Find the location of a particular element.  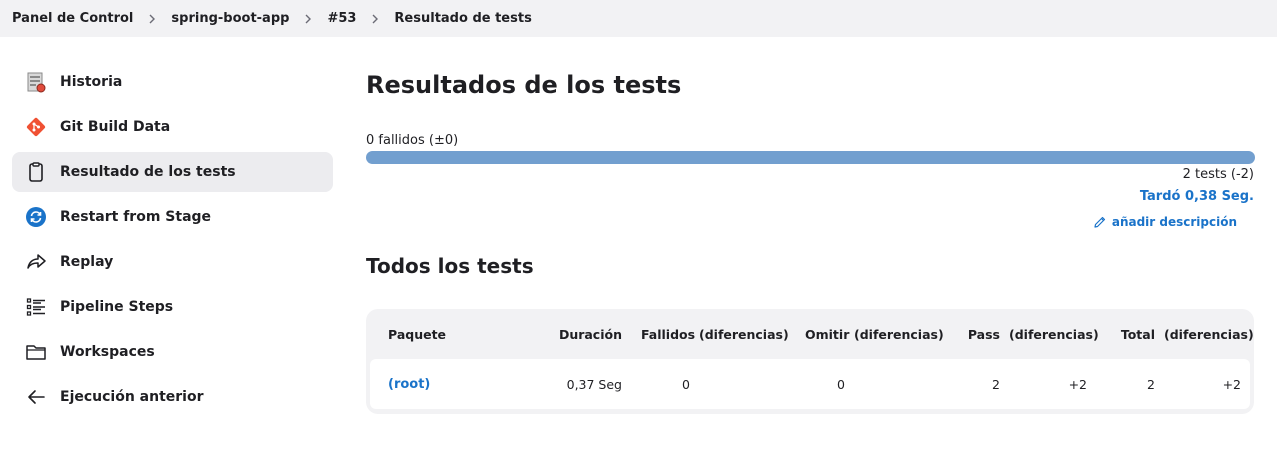

sidebar-item-label: Restart from Stage is located at coordinates (136, 217).